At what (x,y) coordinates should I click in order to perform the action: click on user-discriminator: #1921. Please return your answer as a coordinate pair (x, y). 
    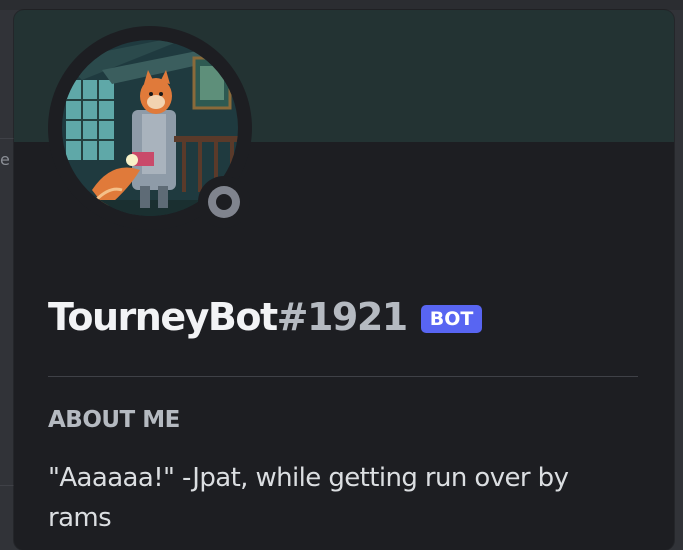
    Looking at the image, I should click on (343, 317).